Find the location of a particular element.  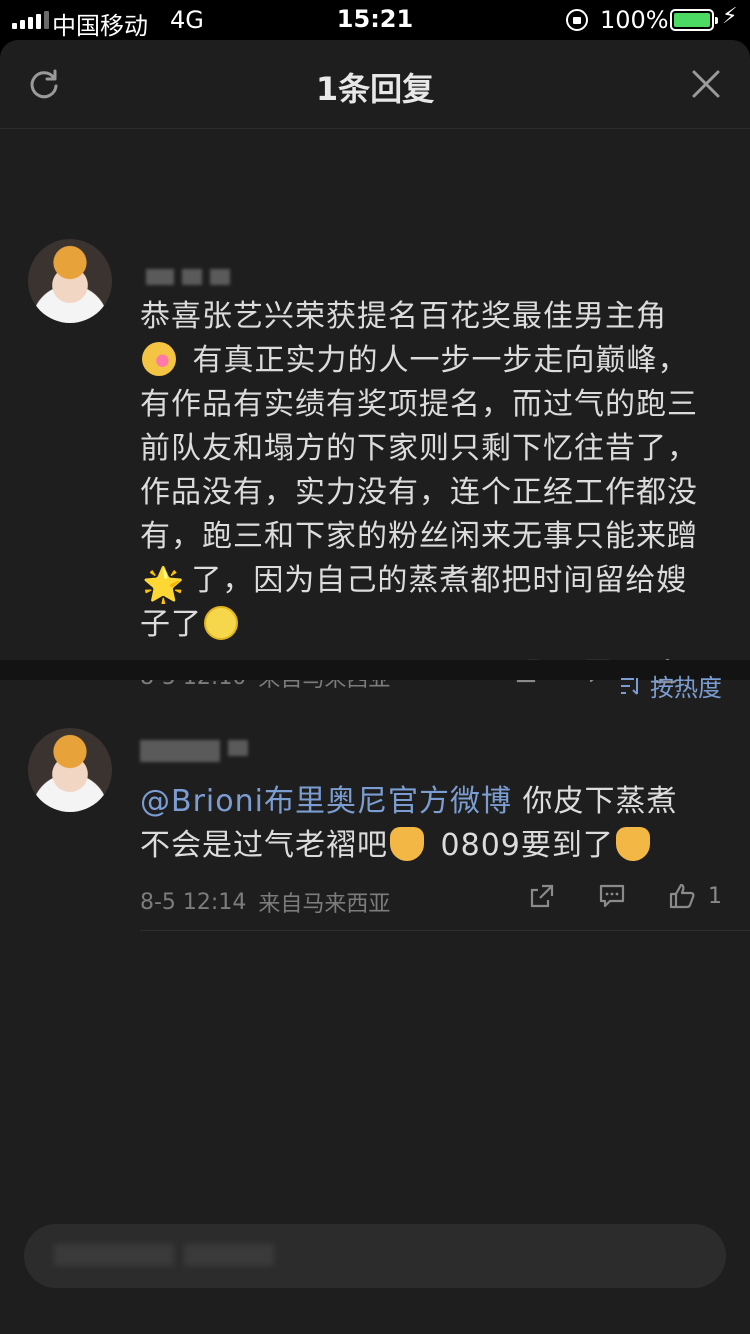

sort-toggle: 按热度 is located at coordinates (671, 685).